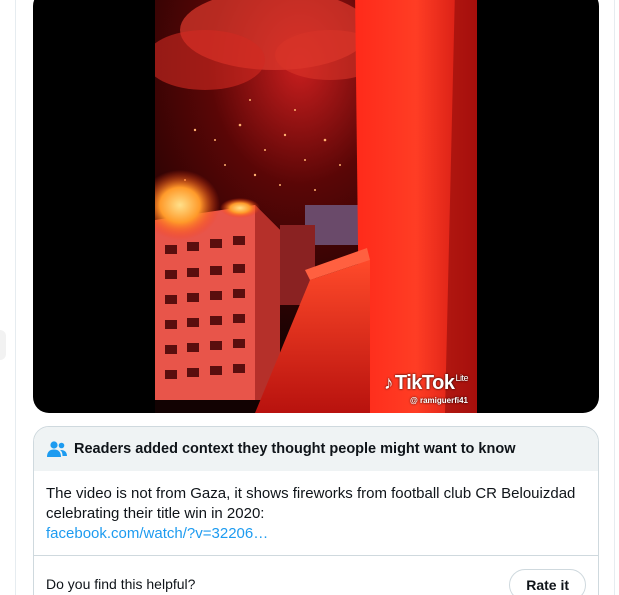 This screenshot has height=595, width=619. I want to click on divider, so click(316, 555).